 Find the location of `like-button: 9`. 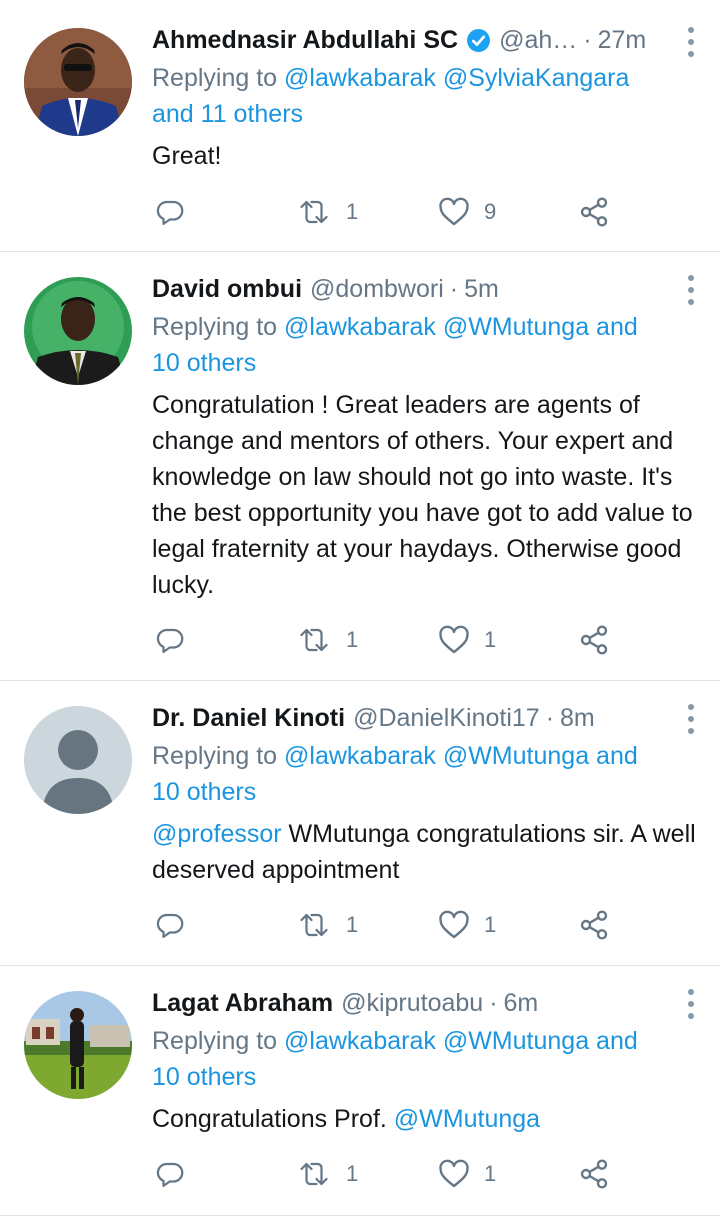

like-button: 9 is located at coordinates (467, 212).